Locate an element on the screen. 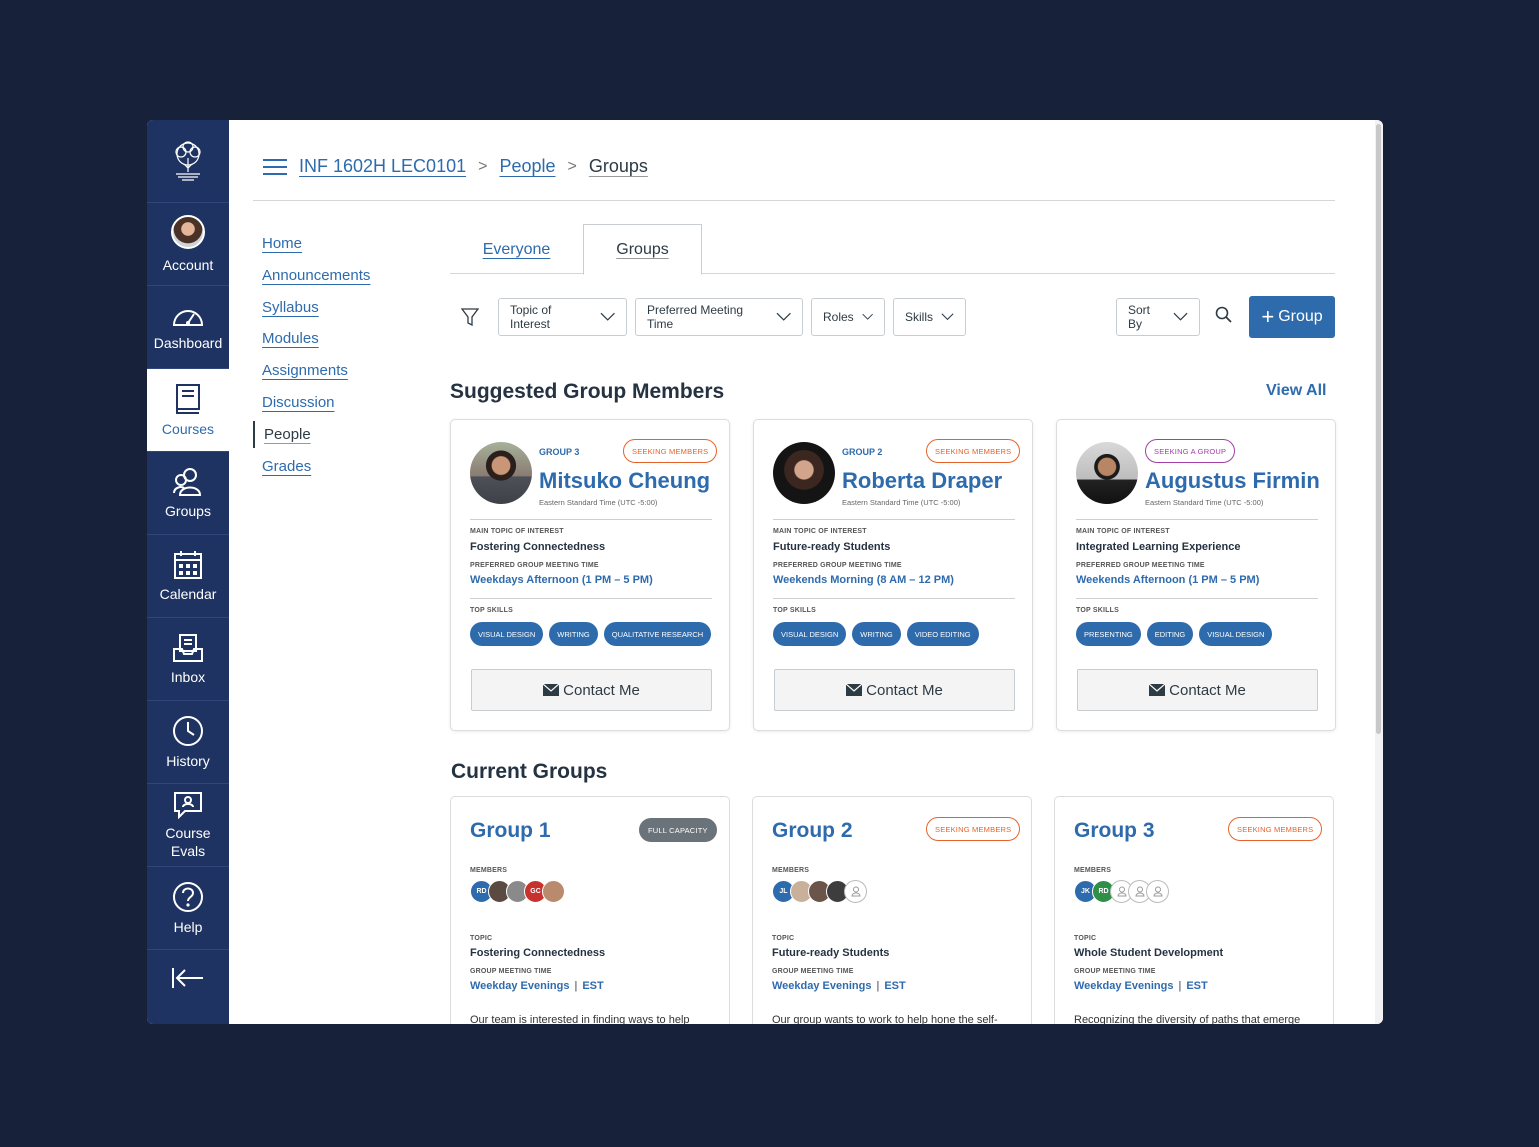 The image size is (1539, 1147). group-title: Group 2 is located at coordinates (812, 831).